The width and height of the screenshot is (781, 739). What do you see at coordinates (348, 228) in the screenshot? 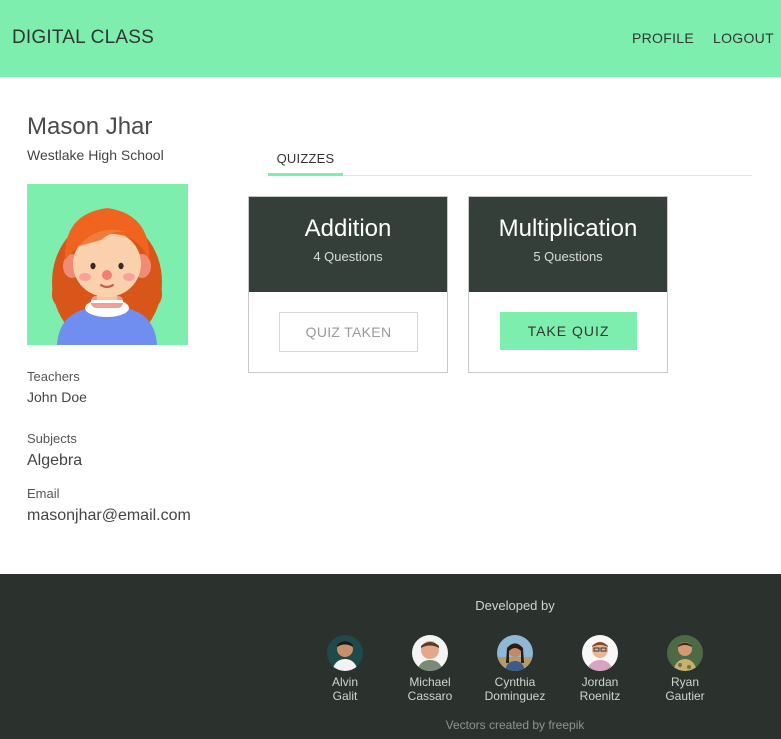
I see `quiz-title: Addition` at bounding box center [348, 228].